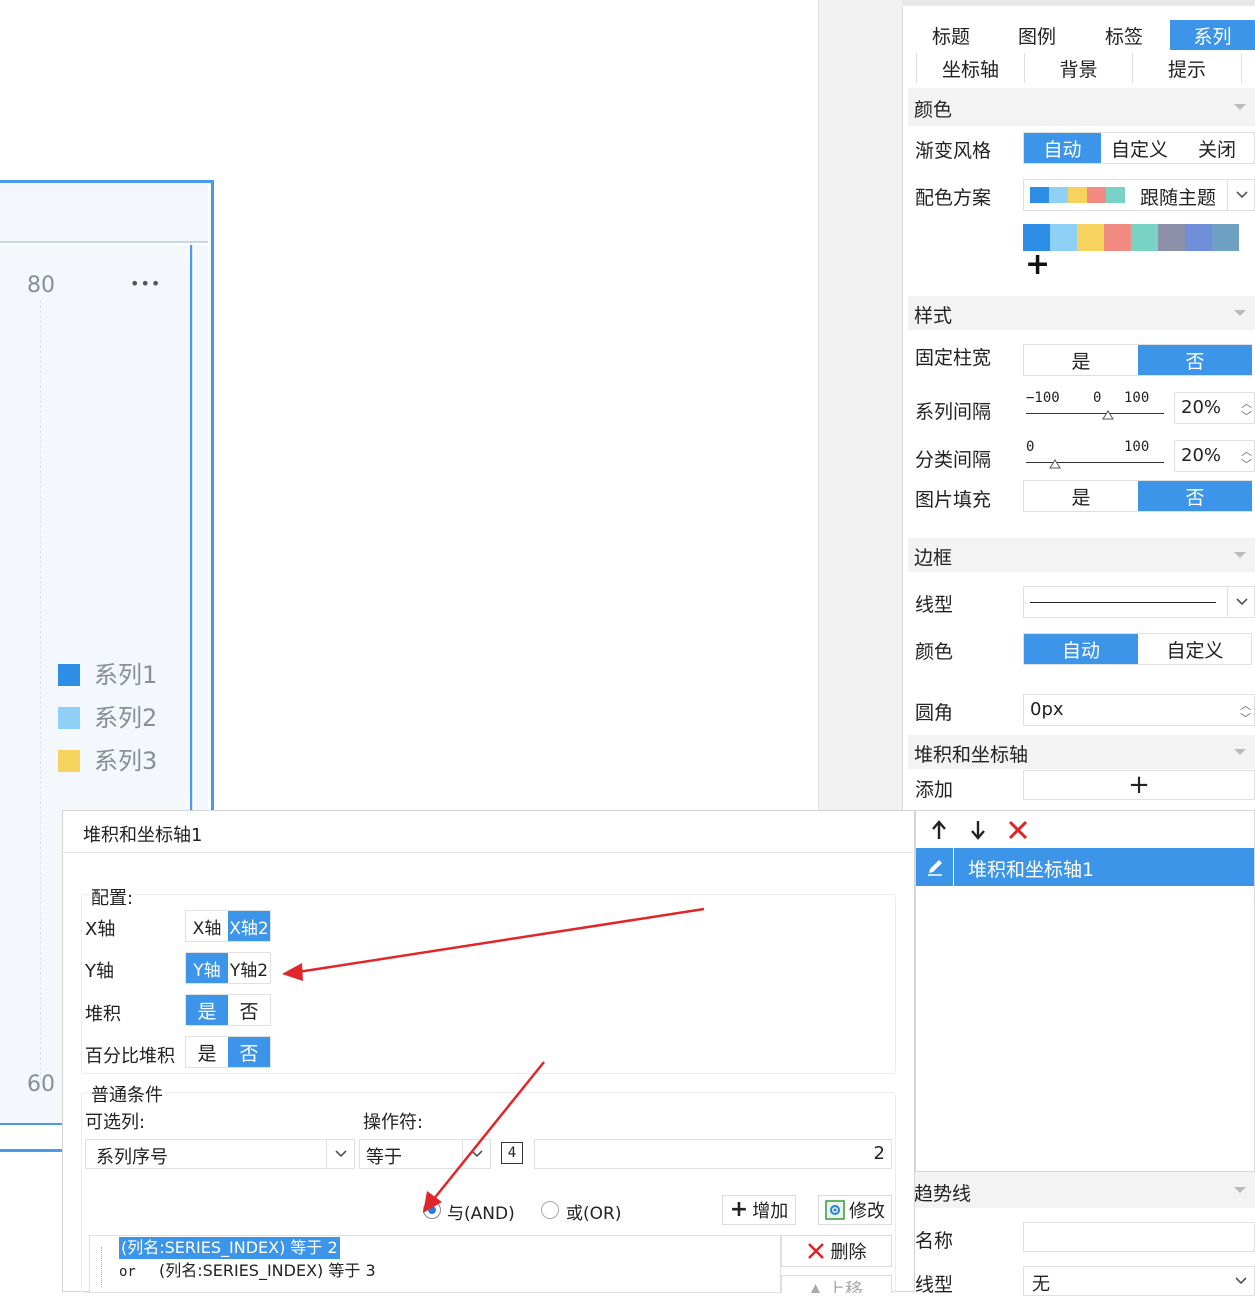 The image size is (1255, 1297). Describe the element at coordinates (207, 968) in the screenshot. I see `y-axis-option-1: Y轴` at that location.